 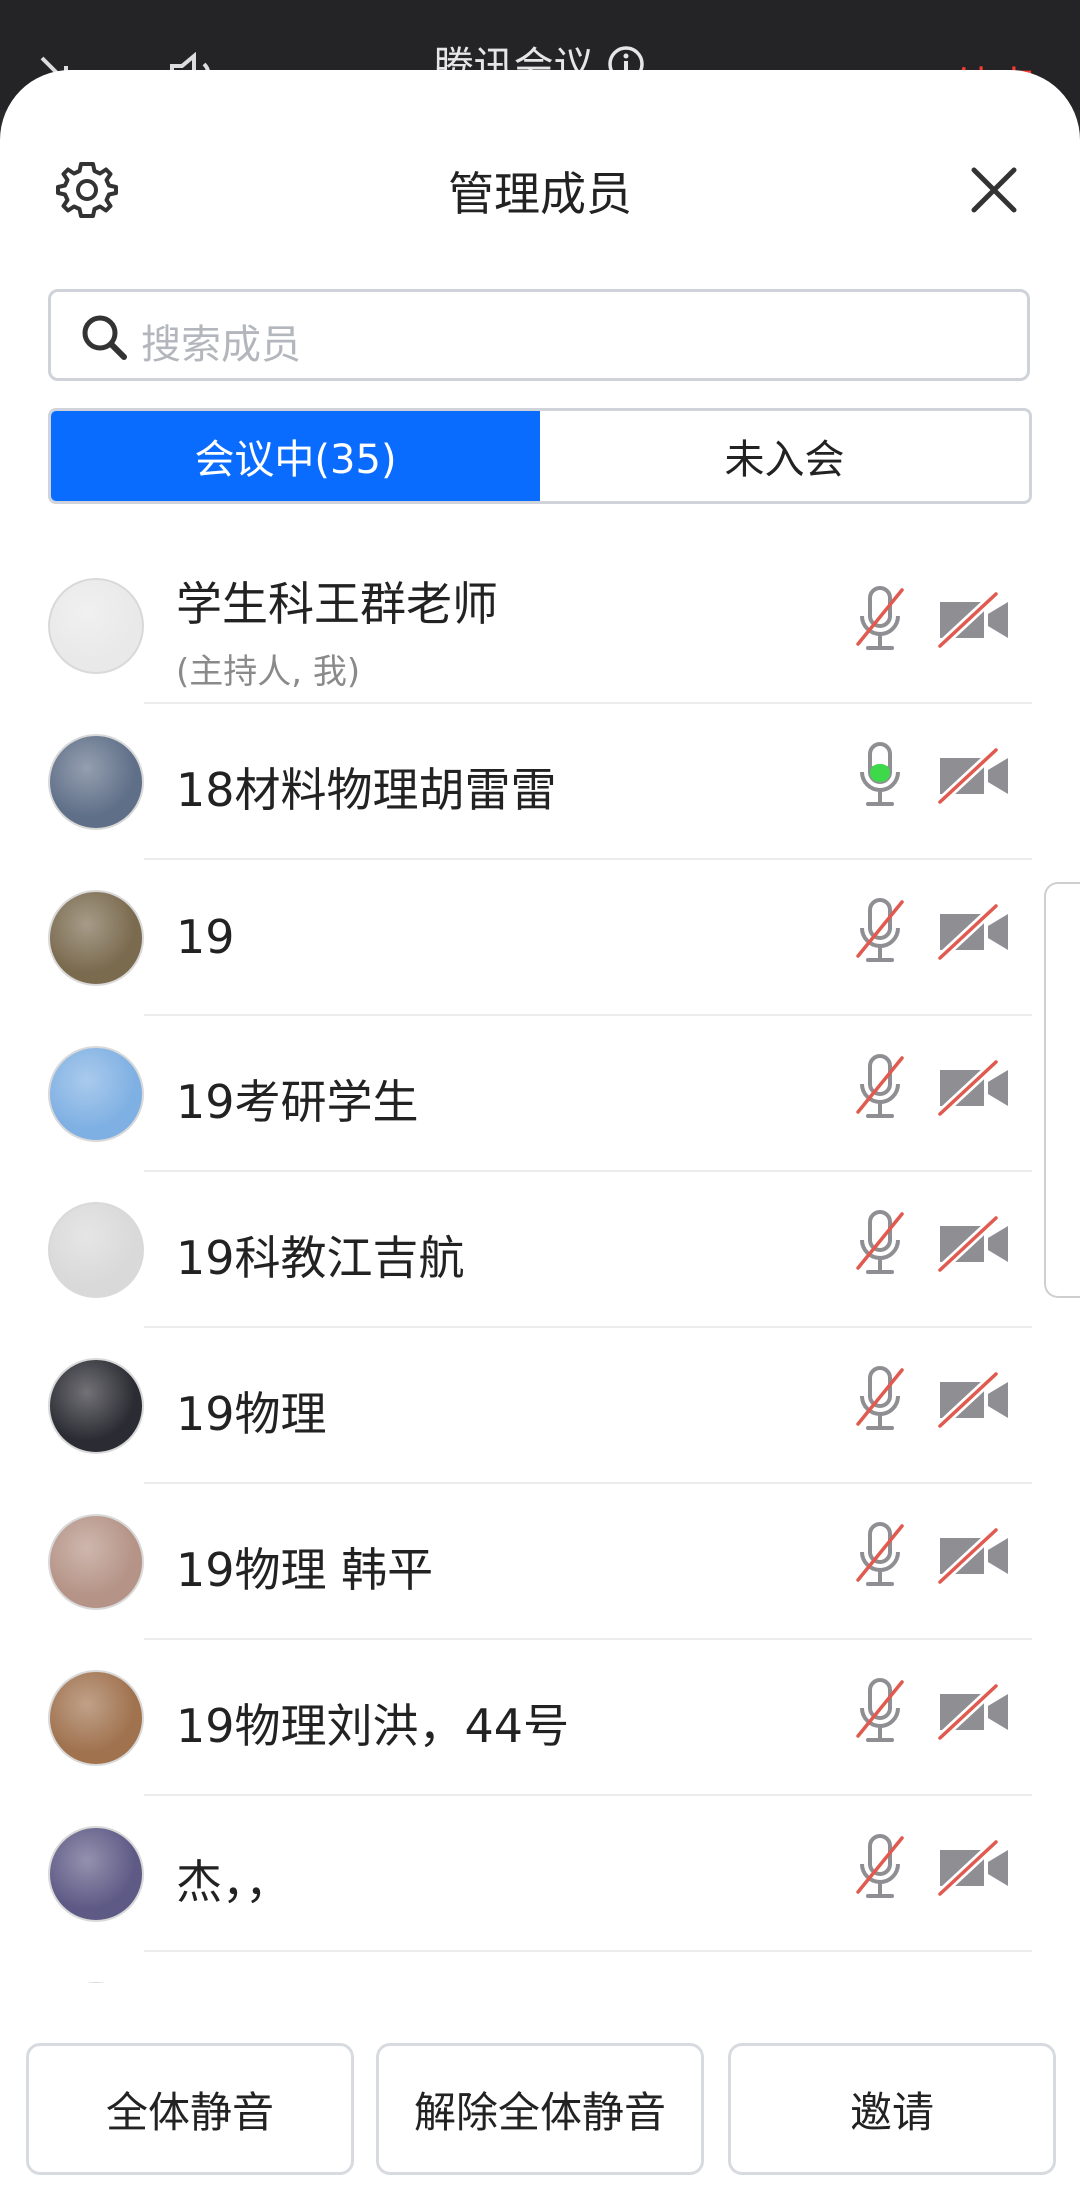 What do you see at coordinates (268, 672) in the screenshot?
I see `member-role: (主持人, 我)` at bounding box center [268, 672].